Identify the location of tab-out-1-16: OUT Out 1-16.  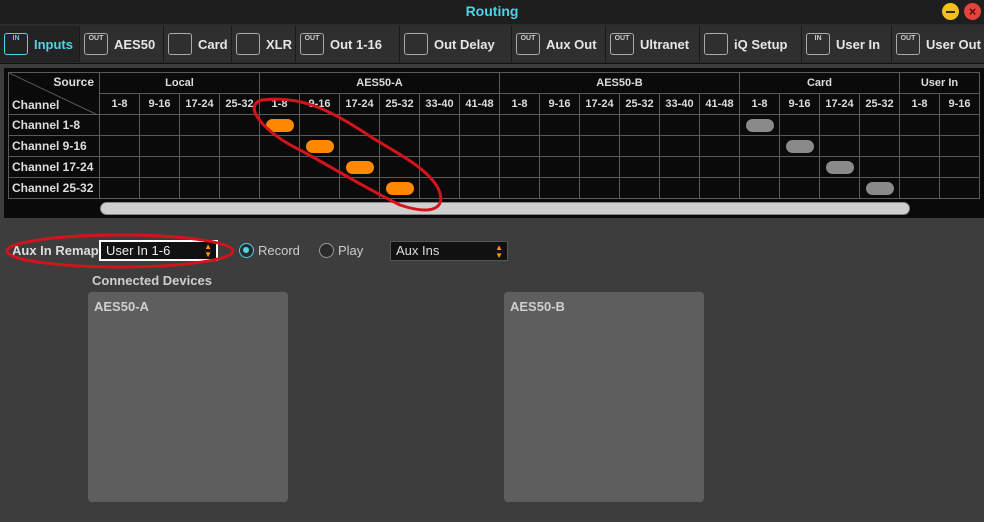
(348, 44).